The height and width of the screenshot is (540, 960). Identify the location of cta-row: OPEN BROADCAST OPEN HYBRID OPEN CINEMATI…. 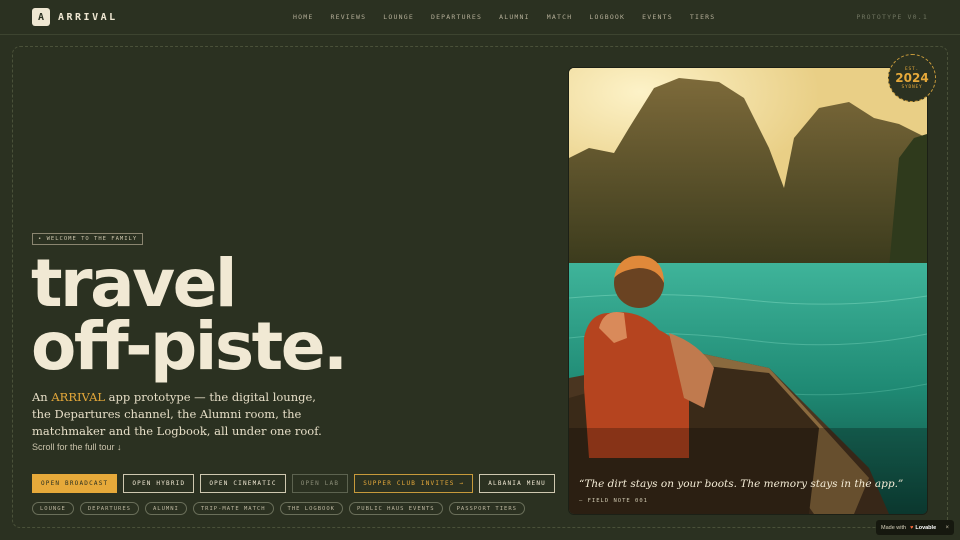
(293, 483).